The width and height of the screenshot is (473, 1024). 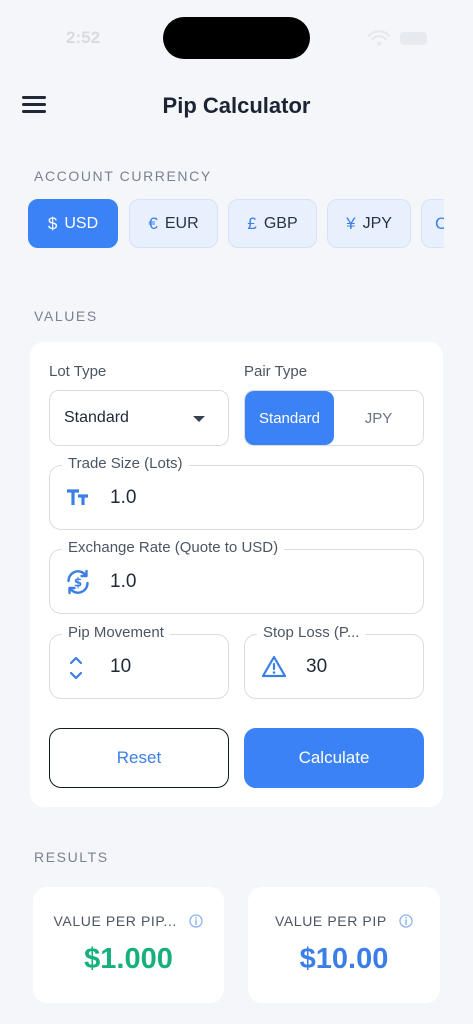 I want to click on result-value: $10.00, so click(x=344, y=959).